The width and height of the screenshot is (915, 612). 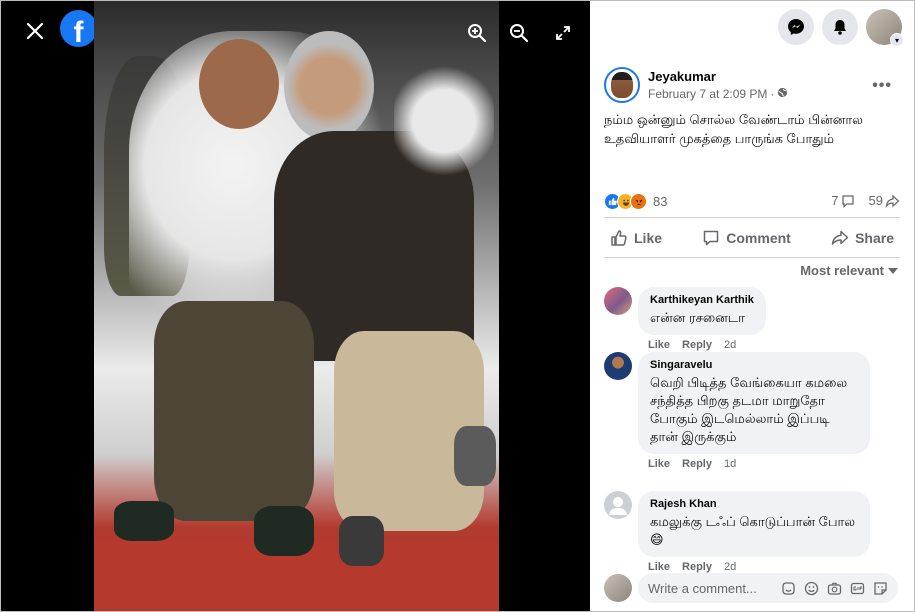 What do you see at coordinates (874, 238) in the screenshot?
I see `share-label: Share` at bounding box center [874, 238].